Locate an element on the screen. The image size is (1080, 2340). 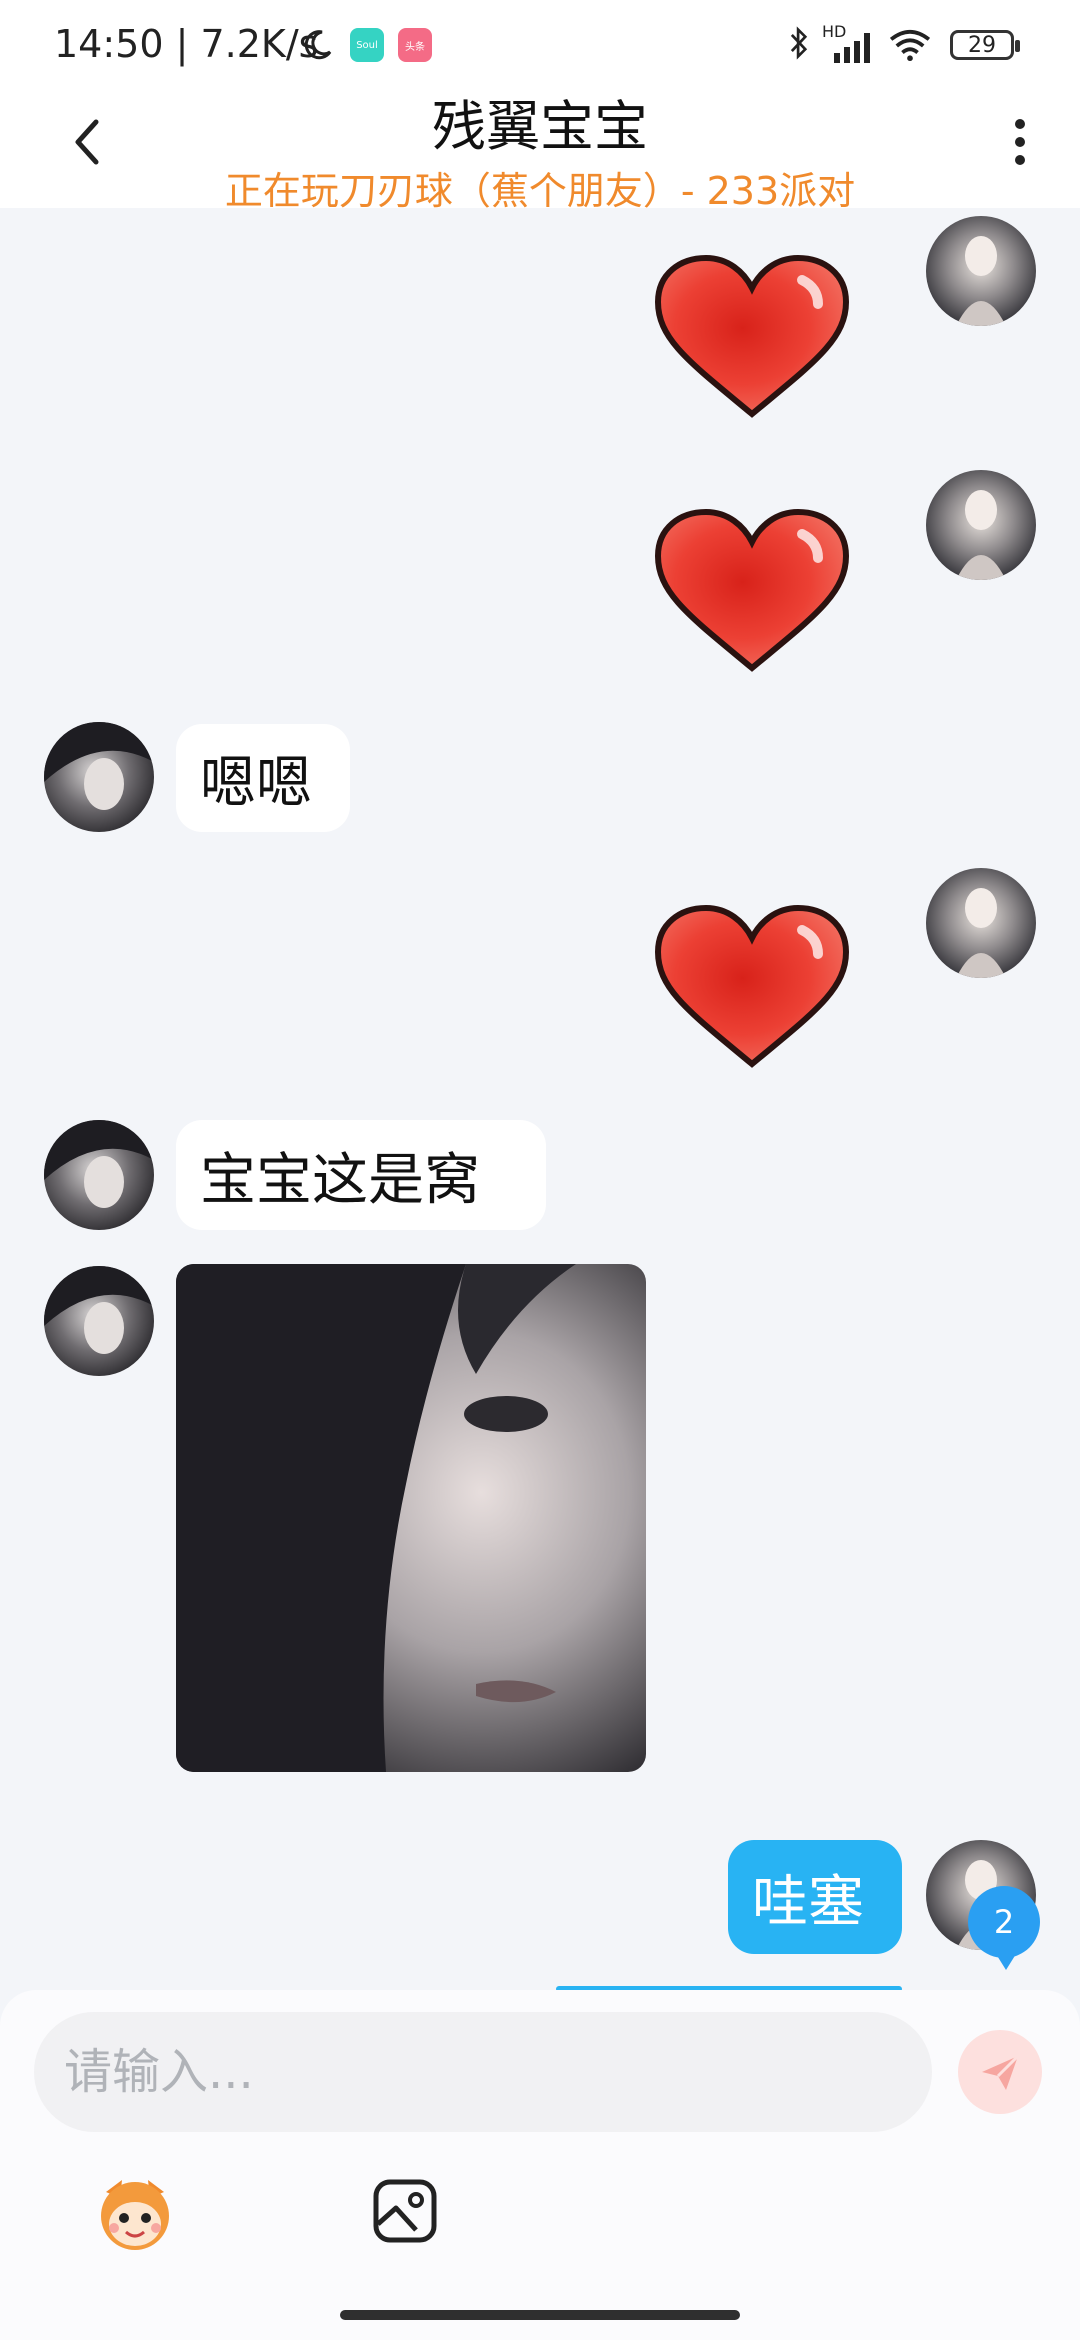
battery-indicator: 29 is located at coordinates (985, 45).